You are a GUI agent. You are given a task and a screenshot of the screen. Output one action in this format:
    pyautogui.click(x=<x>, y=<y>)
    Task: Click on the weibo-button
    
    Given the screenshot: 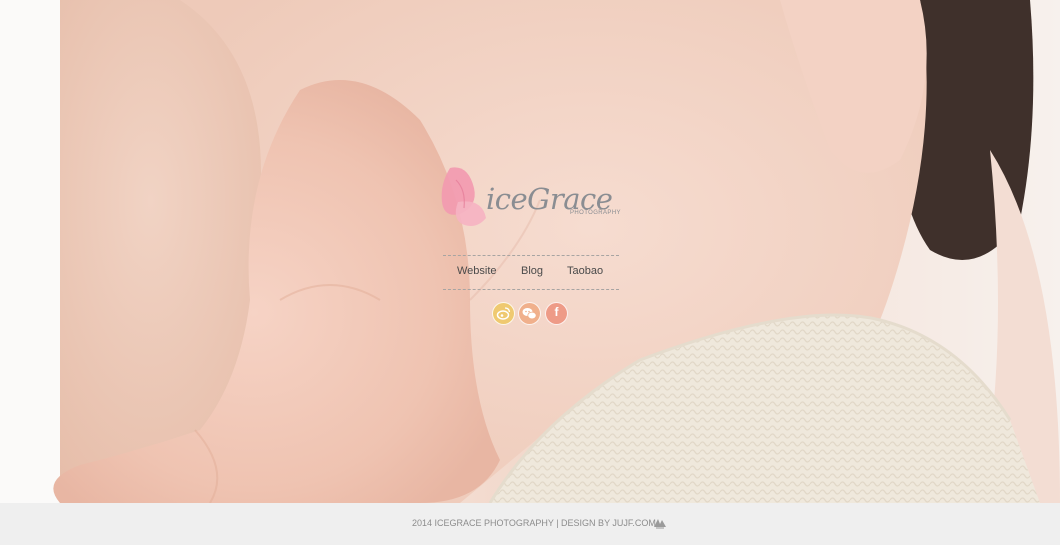 What is the action you would take?
    pyautogui.click(x=503, y=313)
    